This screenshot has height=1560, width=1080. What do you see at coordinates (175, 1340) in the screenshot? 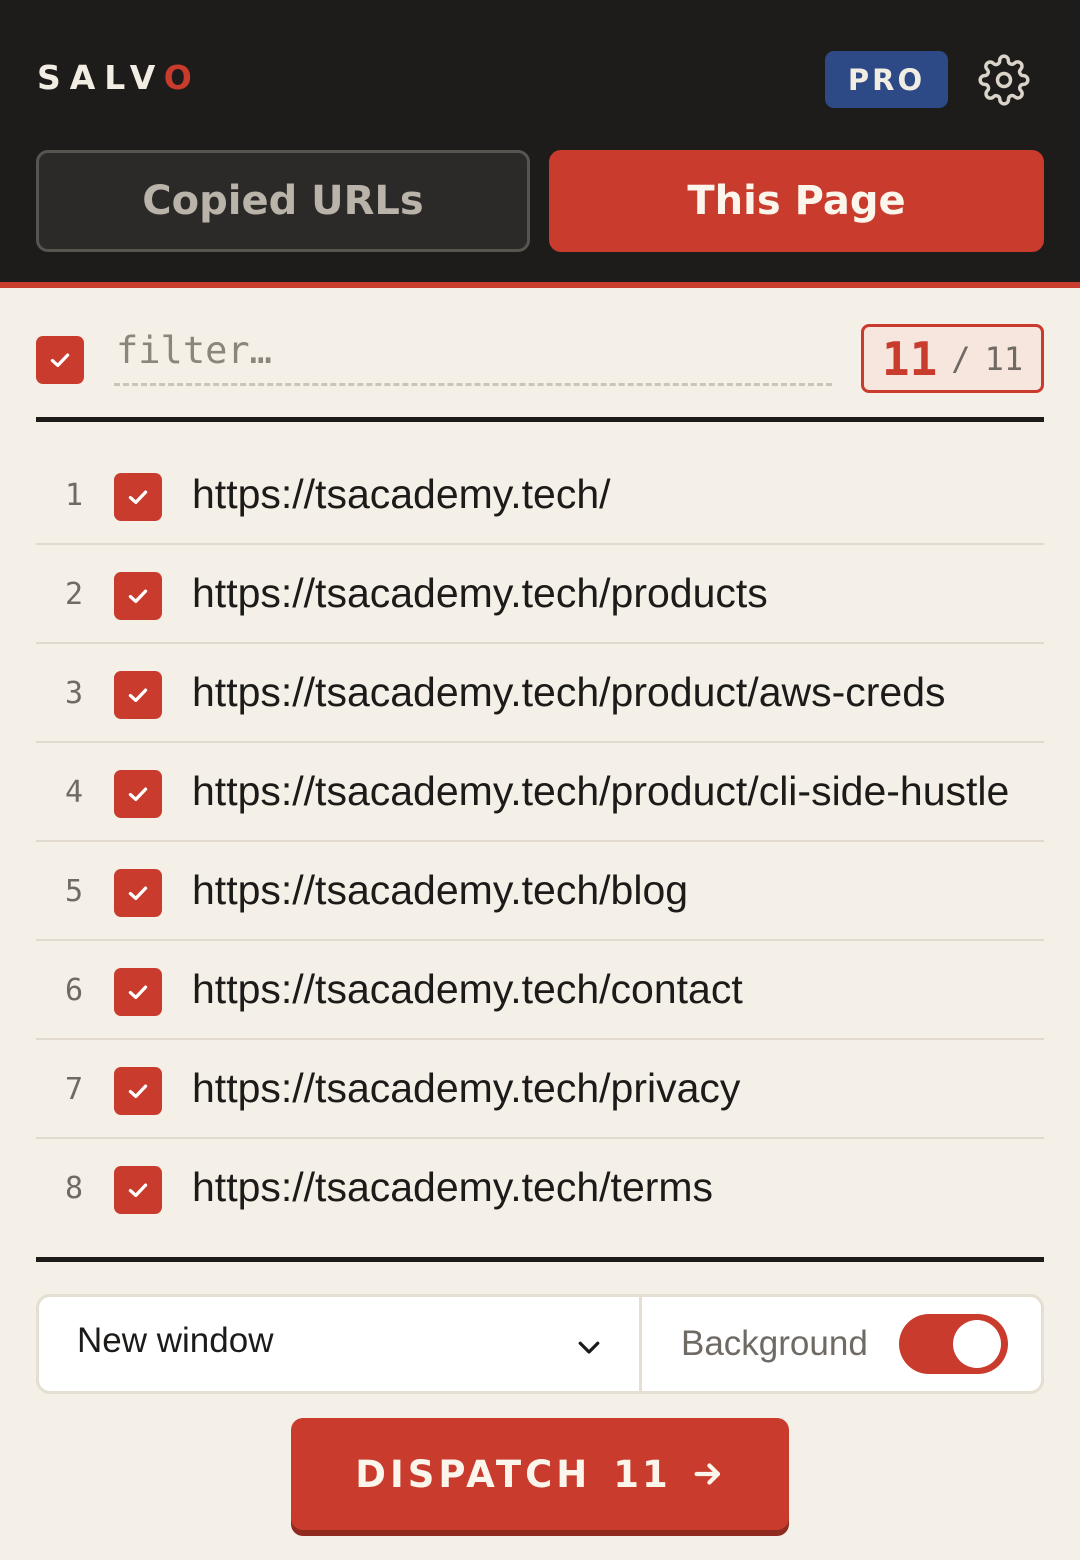
I see `open-mode-value: New window` at bounding box center [175, 1340].